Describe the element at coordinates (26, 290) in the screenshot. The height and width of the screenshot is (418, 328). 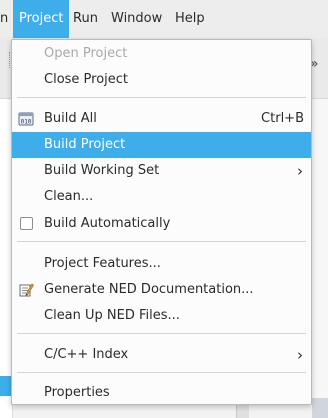
I see `documentation-icon` at that location.